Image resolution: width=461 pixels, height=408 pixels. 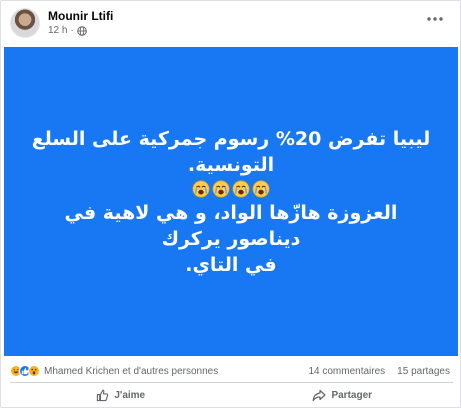 I want to click on author-block: Mounir Ltifi 12 h ·, so click(x=80, y=23).